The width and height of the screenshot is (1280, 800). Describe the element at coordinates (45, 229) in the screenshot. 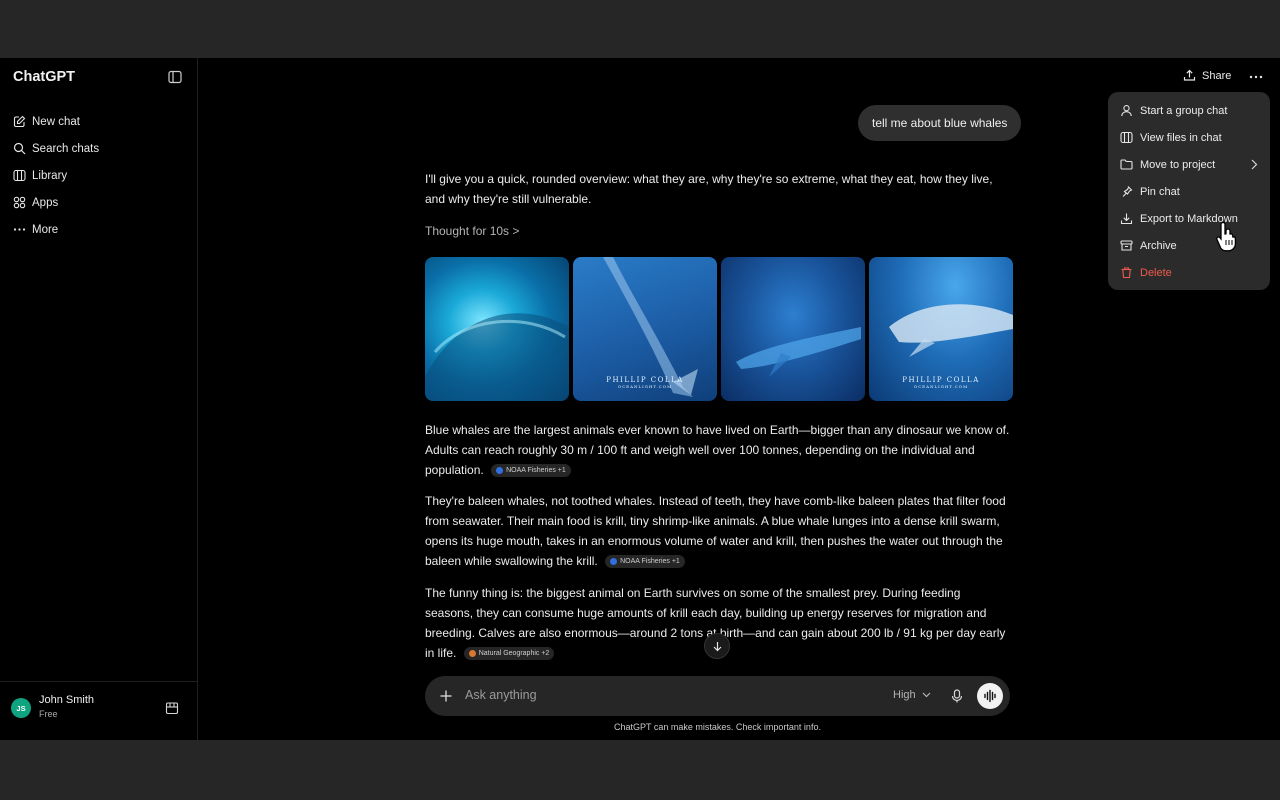

I see `sidebar-item-label: More` at that location.